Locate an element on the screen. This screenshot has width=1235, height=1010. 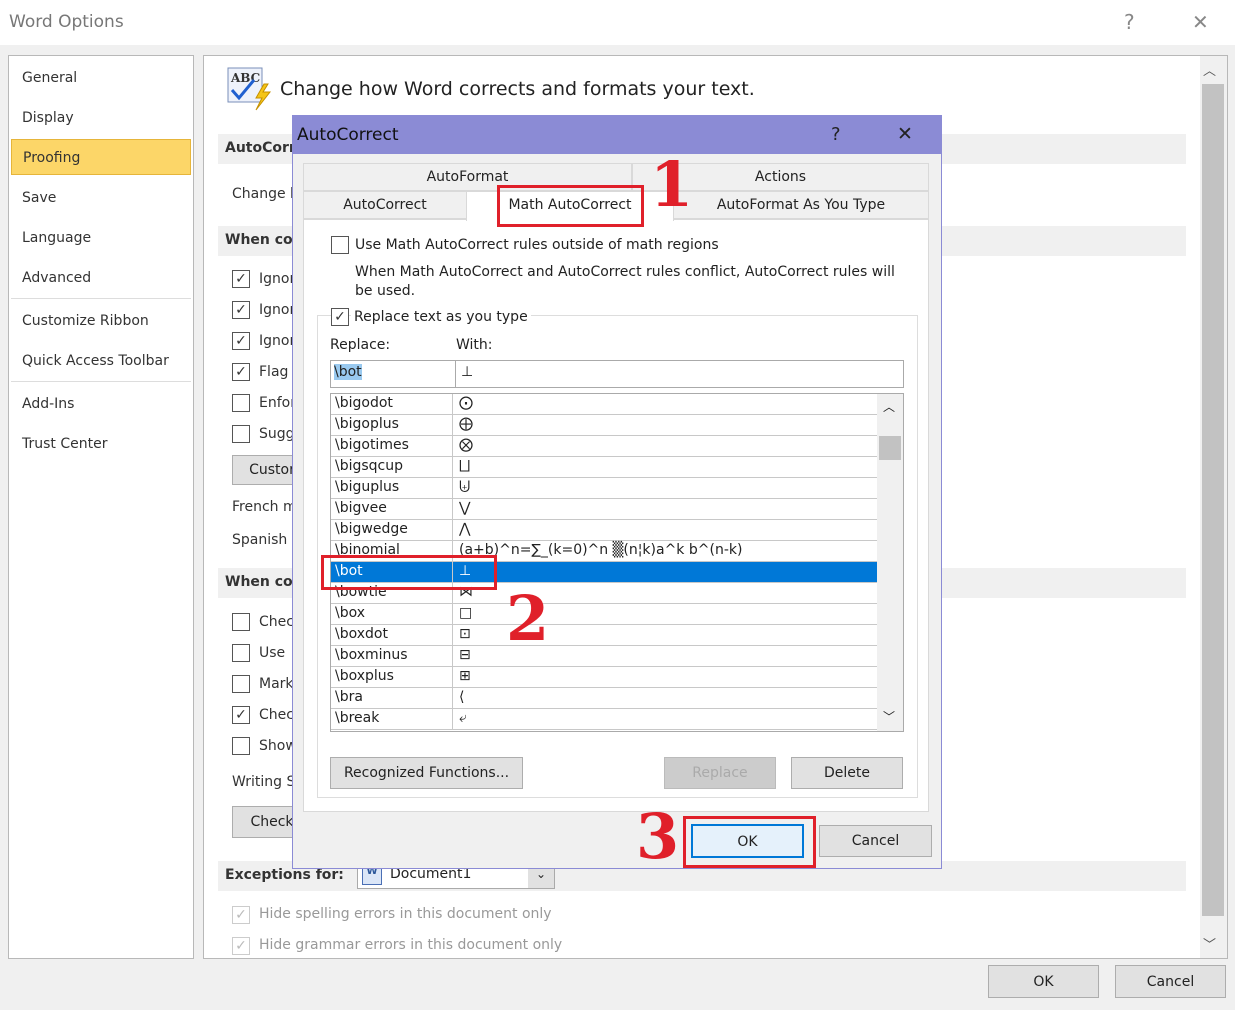
checkbox-label: Sugg is located at coordinates (277, 434).